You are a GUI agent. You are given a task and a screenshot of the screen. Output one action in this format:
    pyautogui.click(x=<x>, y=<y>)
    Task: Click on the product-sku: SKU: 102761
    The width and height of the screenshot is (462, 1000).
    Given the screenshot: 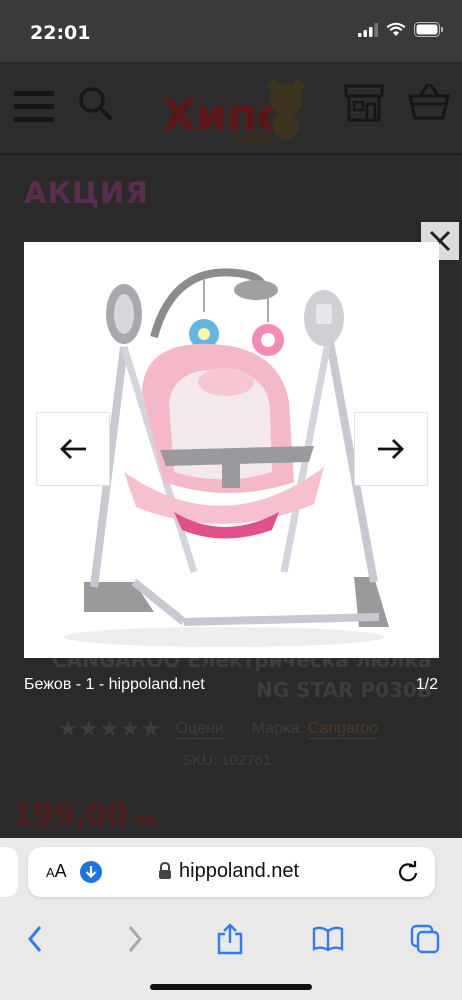 What is the action you would take?
    pyautogui.click(x=227, y=760)
    